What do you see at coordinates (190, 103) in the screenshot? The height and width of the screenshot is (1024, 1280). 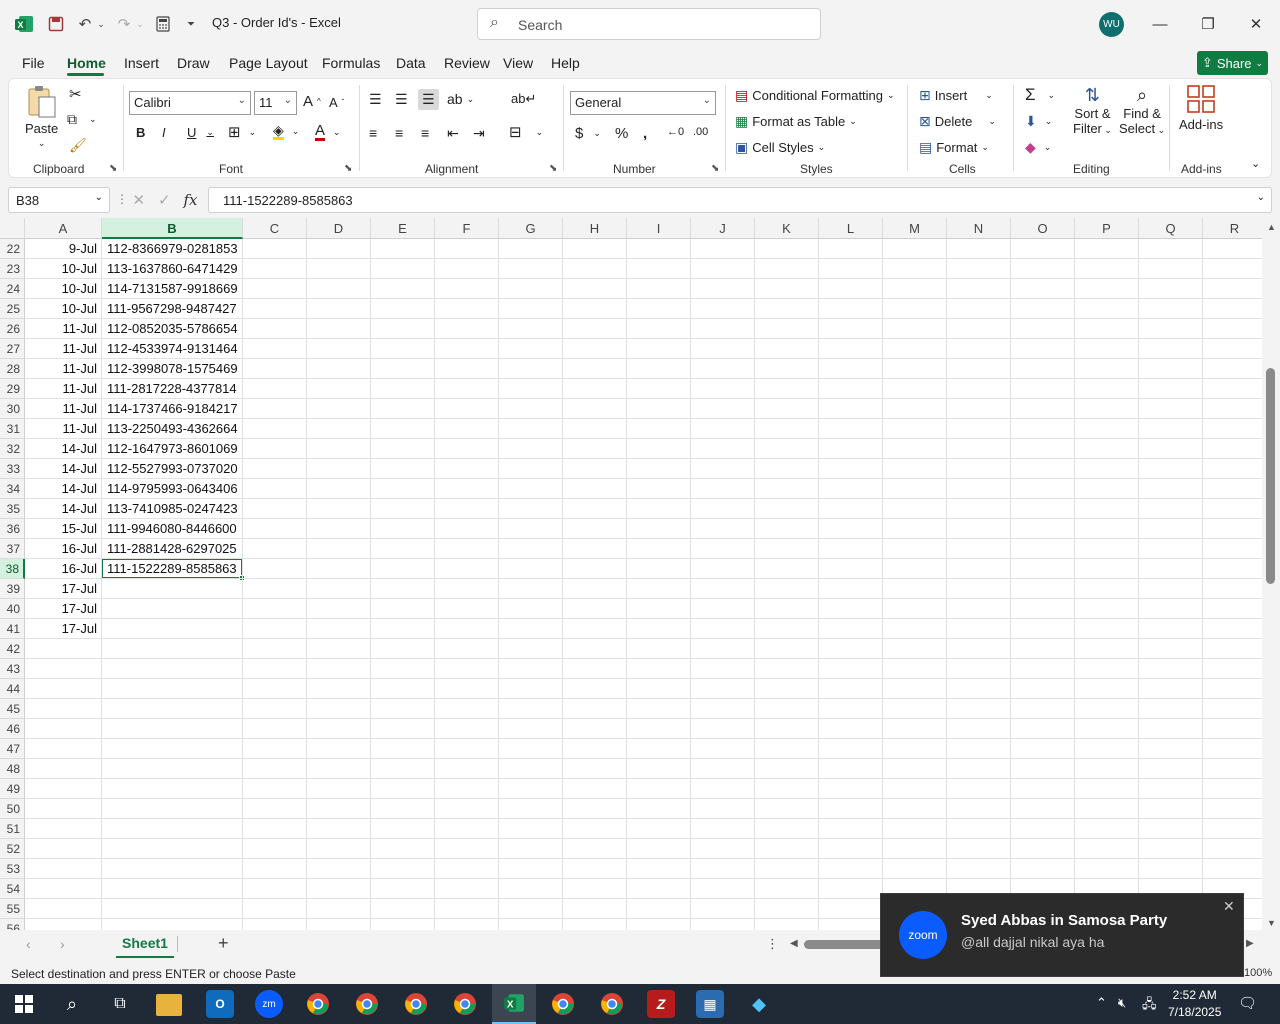 I see `font-name-combo: Calibri ⌄` at bounding box center [190, 103].